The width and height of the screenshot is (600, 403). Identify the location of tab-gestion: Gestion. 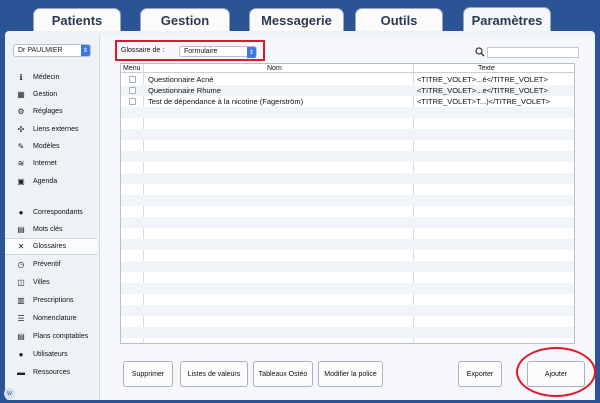
(185, 20).